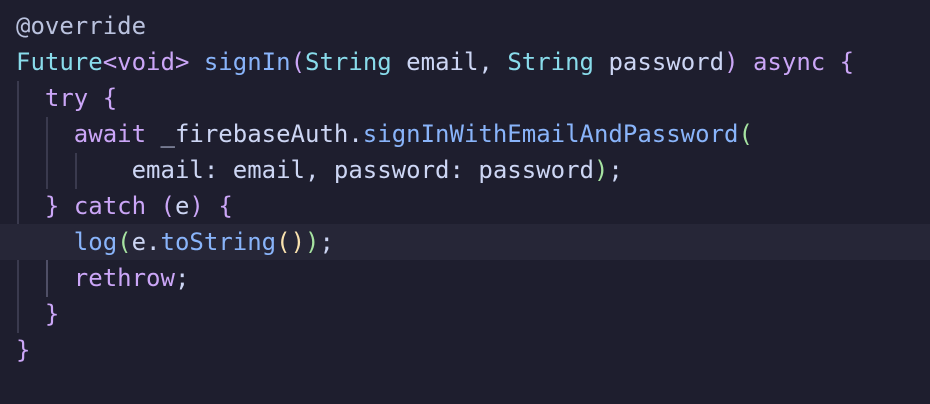 Image resolution: width=930 pixels, height=404 pixels. I want to click on code-token: email,, so click(449, 62).